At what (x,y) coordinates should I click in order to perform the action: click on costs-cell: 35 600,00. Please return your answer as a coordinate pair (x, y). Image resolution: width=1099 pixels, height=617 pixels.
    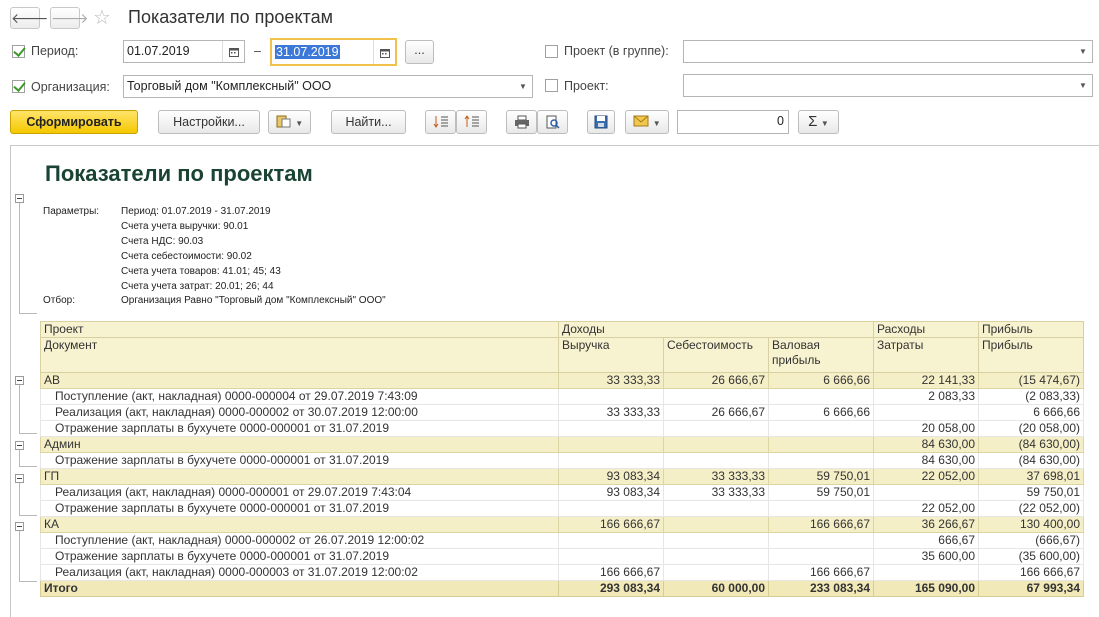
    Looking at the image, I should click on (926, 556).